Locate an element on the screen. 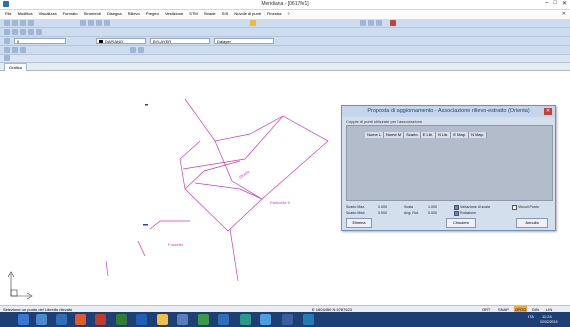 This screenshot has height=327, width=570. extend-icon is located at coordinates (141, 50).